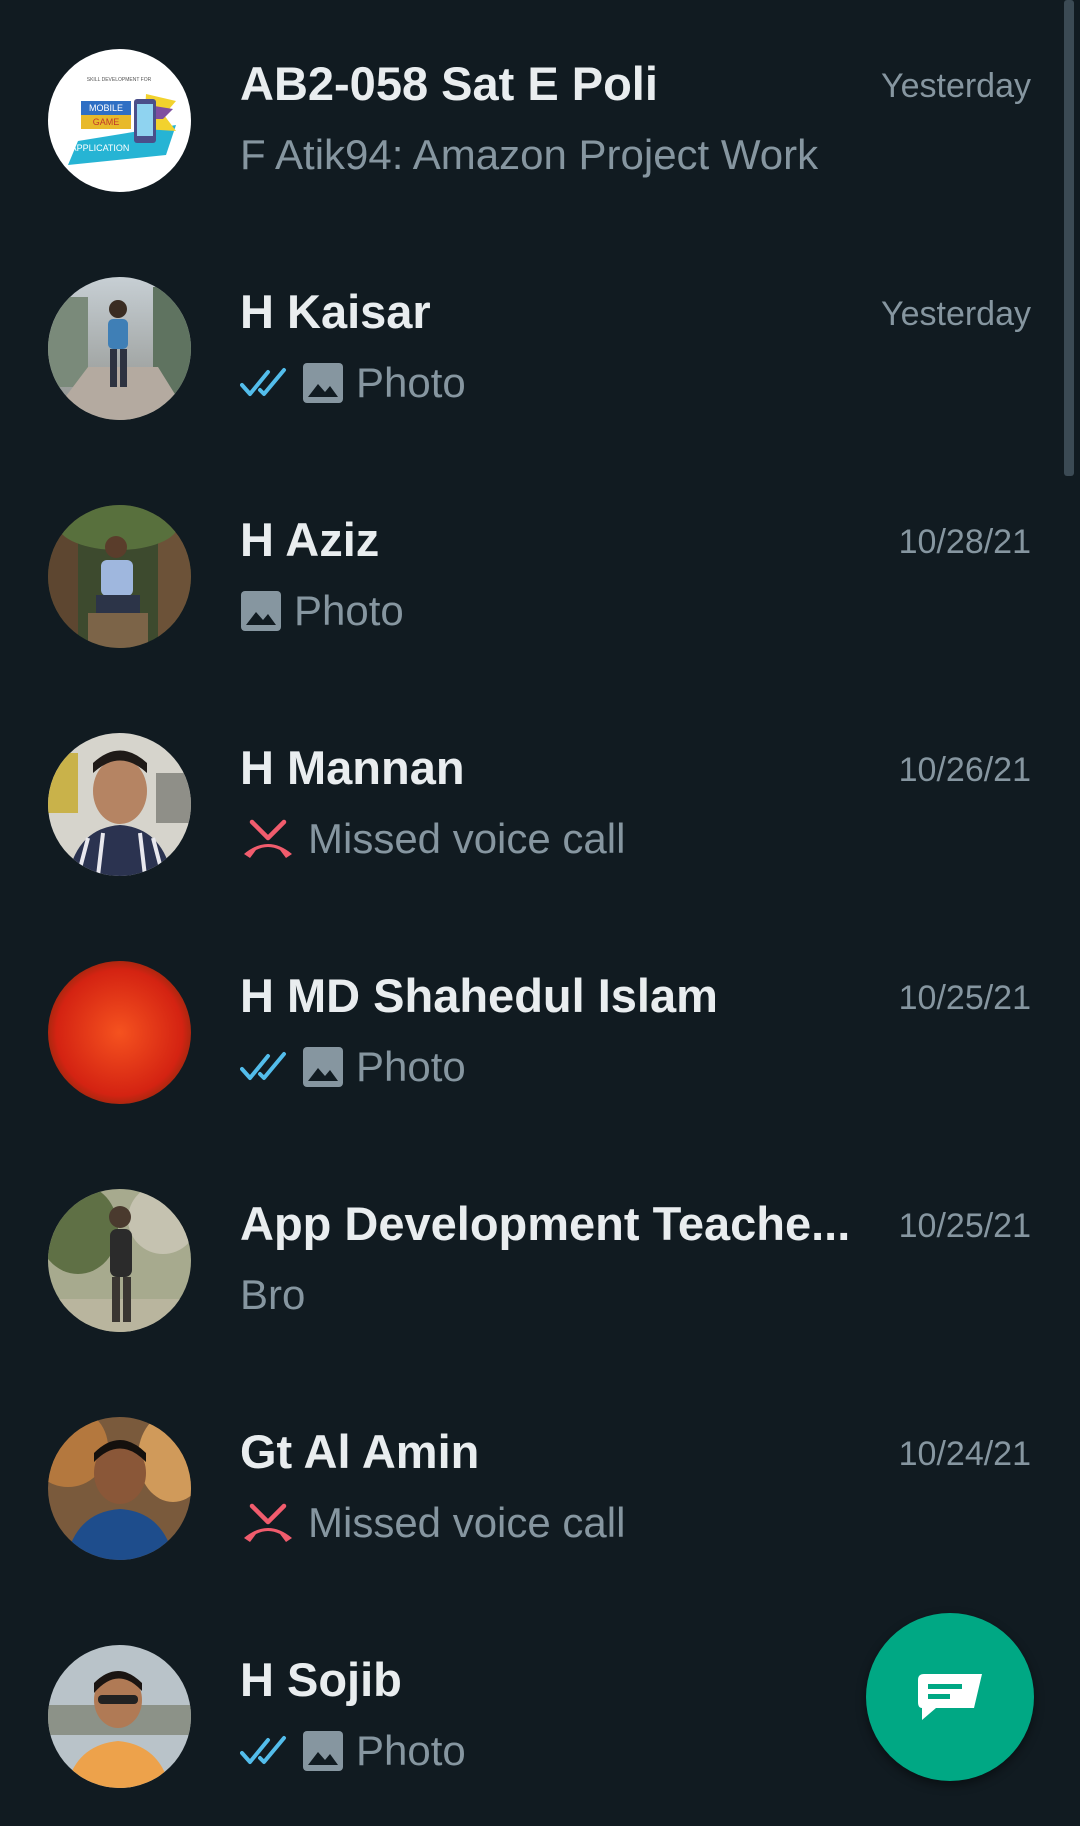 Image resolution: width=1080 pixels, height=1826 pixels. Describe the element at coordinates (540, 1254) in the screenshot. I see `chat-row-app-development-teacher: App Development Teache... 10/25/21 Bro` at that location.